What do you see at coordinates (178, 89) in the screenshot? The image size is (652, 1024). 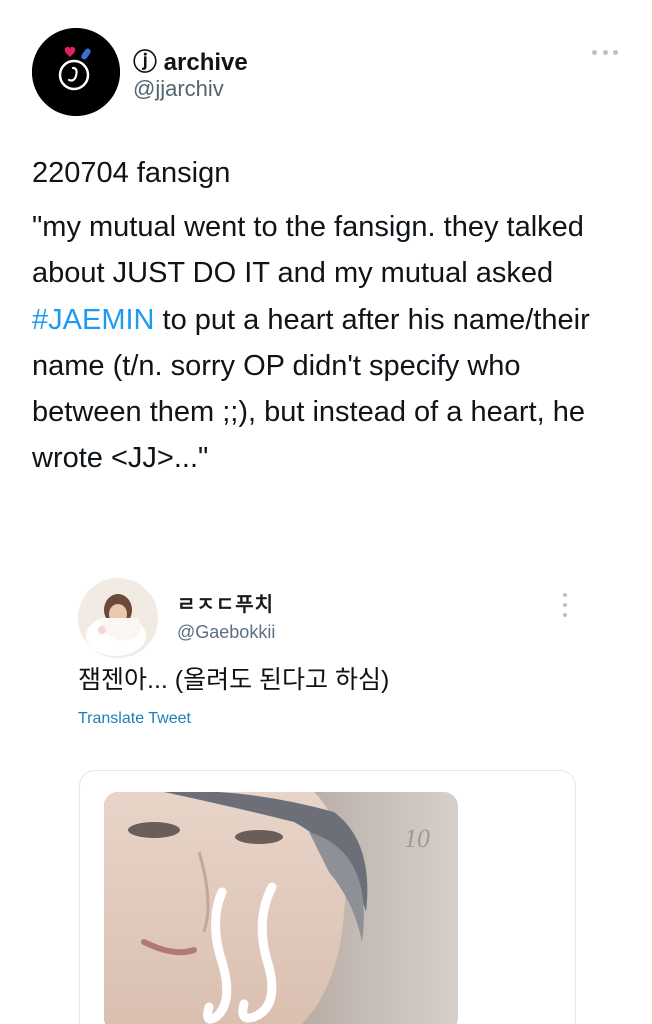 I see `author-handle: @jjarchiv` at bounding box center [178, 89].